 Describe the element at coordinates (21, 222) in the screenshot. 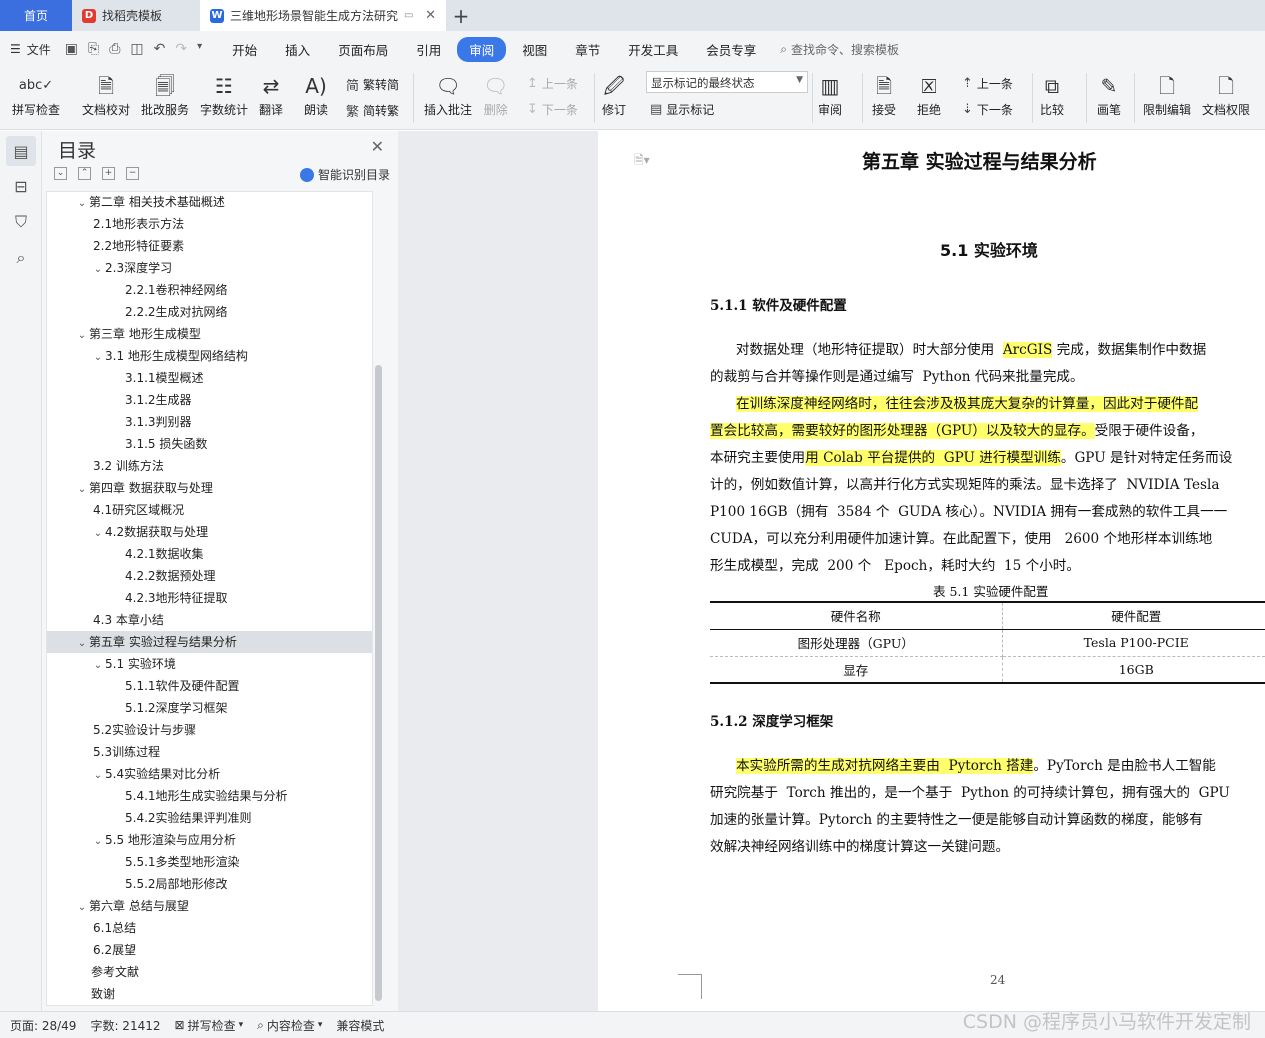

I see `bookmark-icon: ⛉` at that location.